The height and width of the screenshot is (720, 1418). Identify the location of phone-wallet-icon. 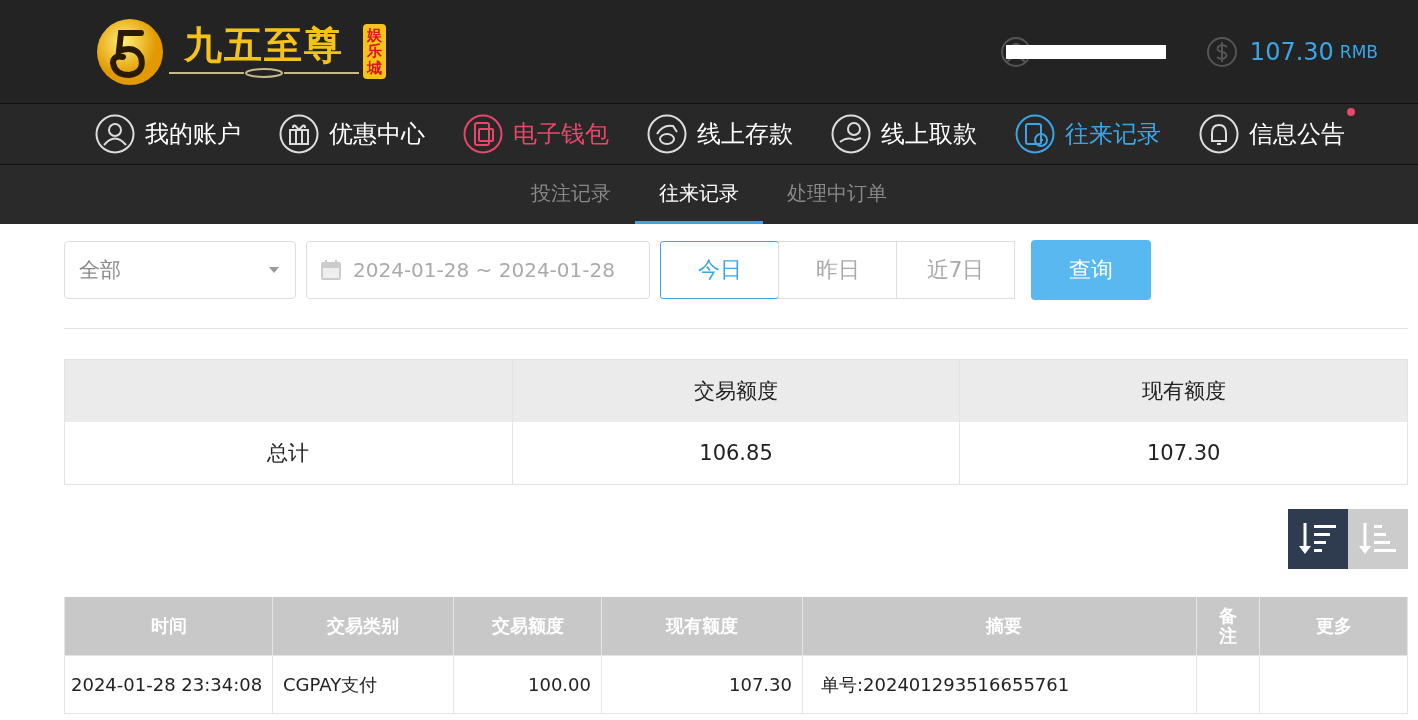
(483, 134).